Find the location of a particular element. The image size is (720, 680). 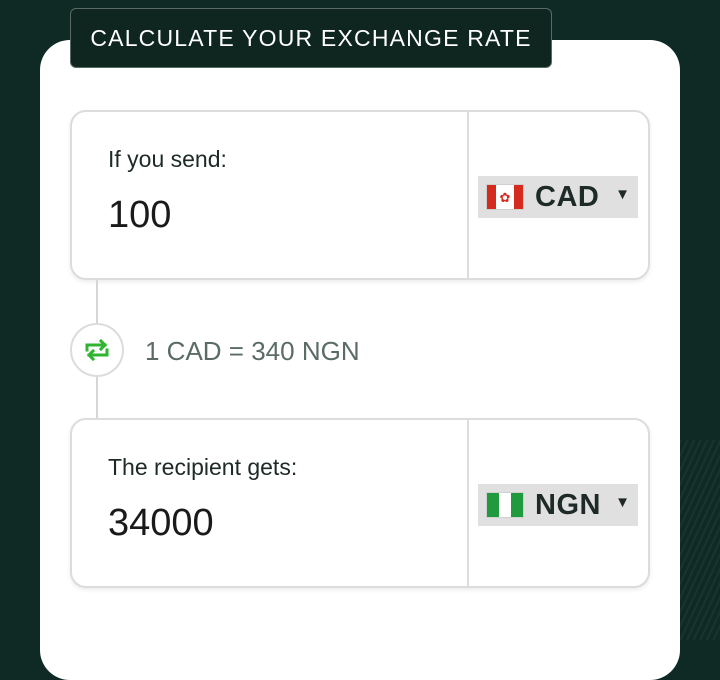

connector-line-bottom is located at coordinates (97, 397).